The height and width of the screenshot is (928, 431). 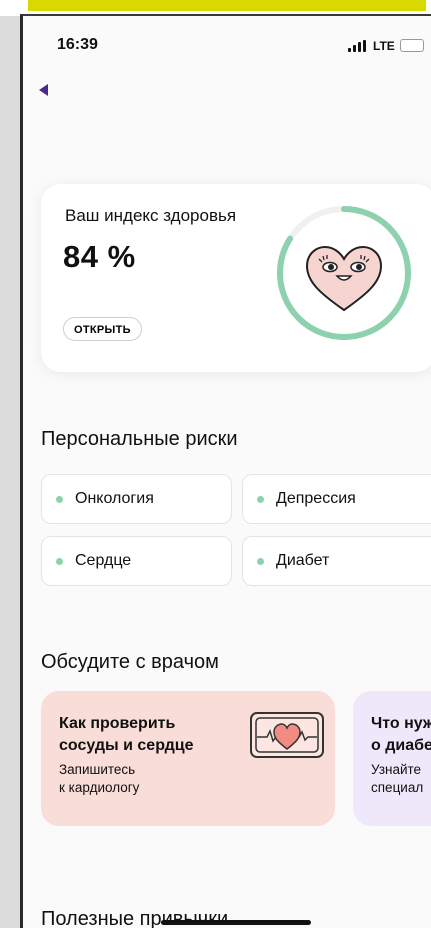 I want to click on discuss-card-title: Что нуж о диабе, so click(x=401, y=734).